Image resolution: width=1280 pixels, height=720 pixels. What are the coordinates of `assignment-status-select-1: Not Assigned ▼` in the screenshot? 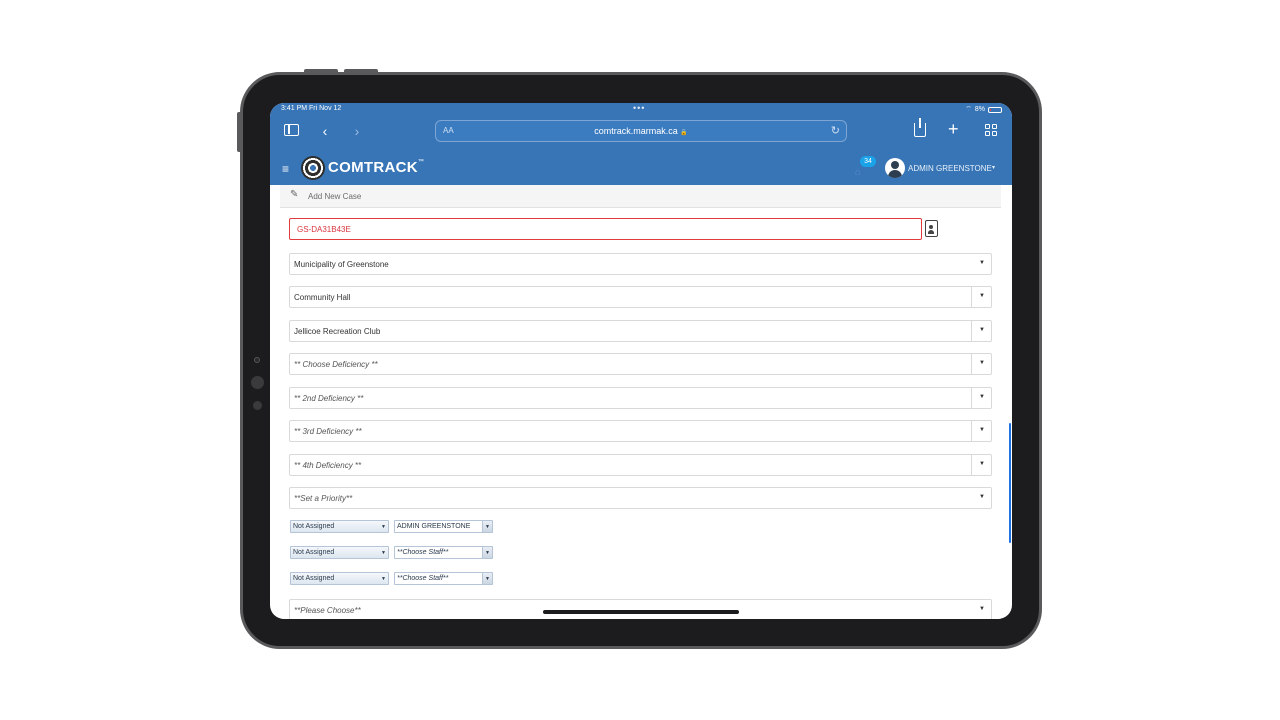 It's located at (339, 526).